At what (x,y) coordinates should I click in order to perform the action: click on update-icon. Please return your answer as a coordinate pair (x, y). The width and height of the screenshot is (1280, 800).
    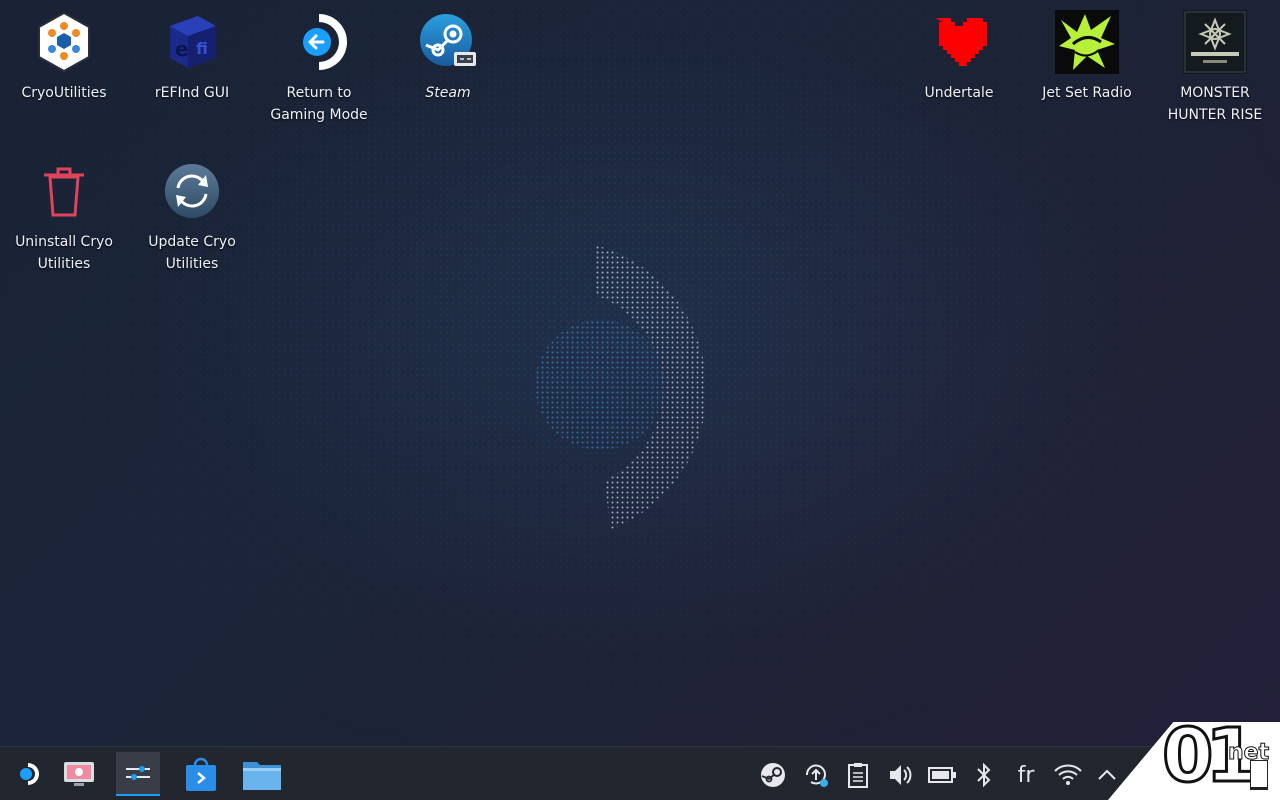
    Looking at the image, I should click on (816, 775).